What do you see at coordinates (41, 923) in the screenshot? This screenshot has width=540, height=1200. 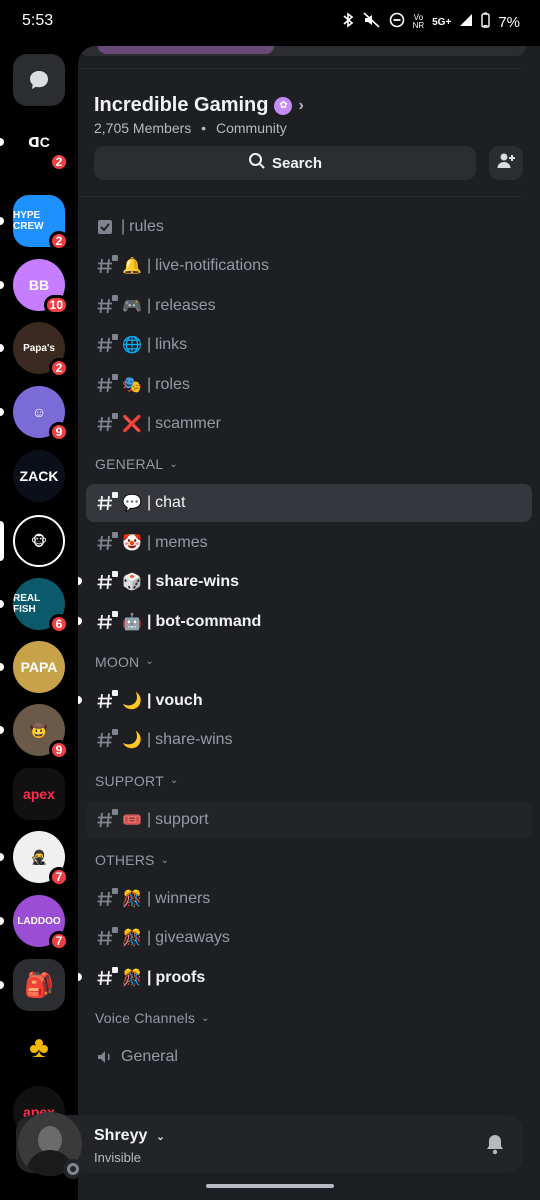 I see `server-icon: LADDOO 7` at bounding box center [41, 923].